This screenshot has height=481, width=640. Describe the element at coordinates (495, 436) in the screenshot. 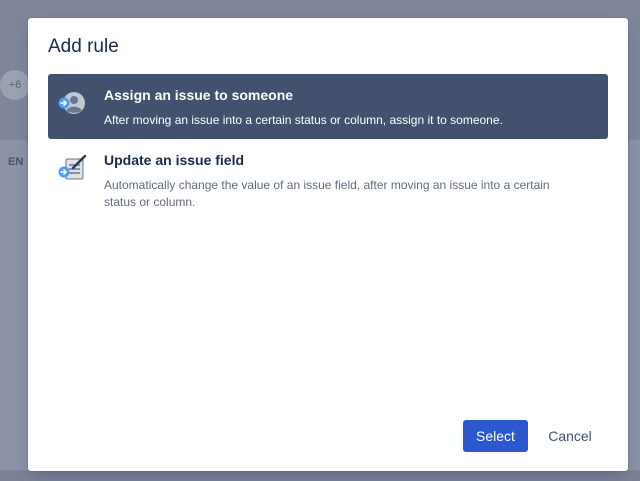

I see `select-button: Select` at that location.